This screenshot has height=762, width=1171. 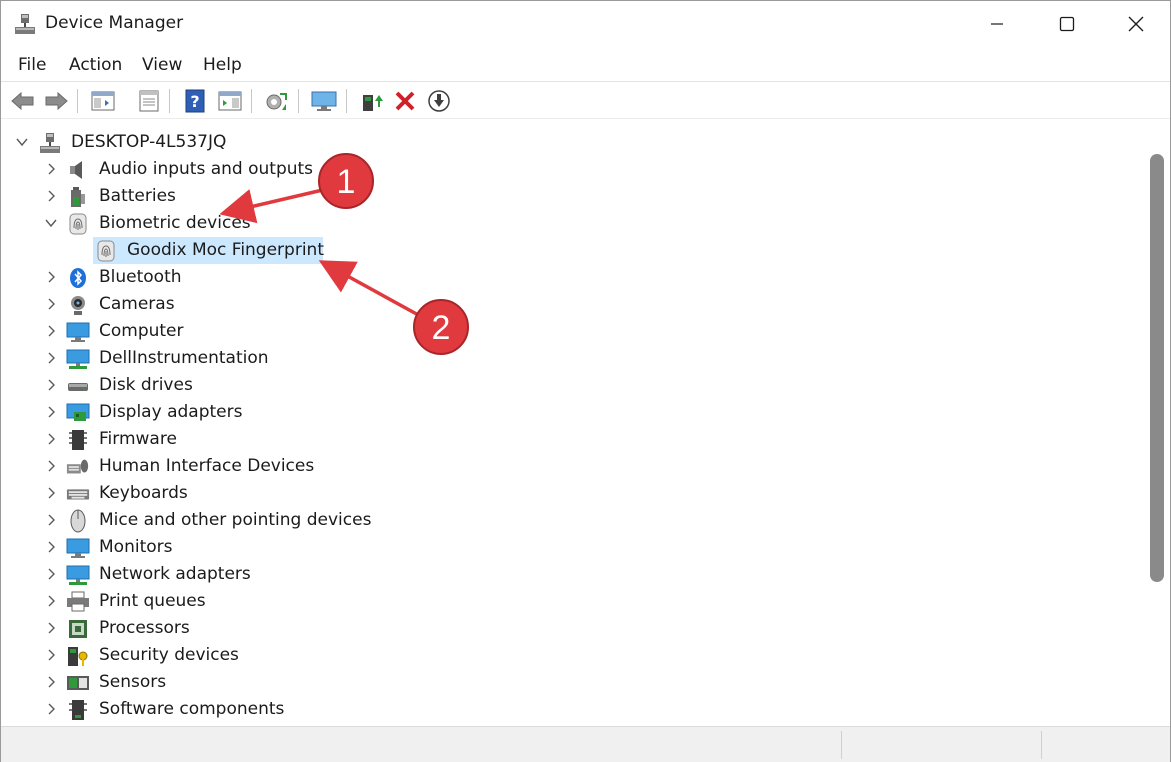 I want to click on tree-item-biometric-devices: Biometric devices, so click(x=573, y=223).